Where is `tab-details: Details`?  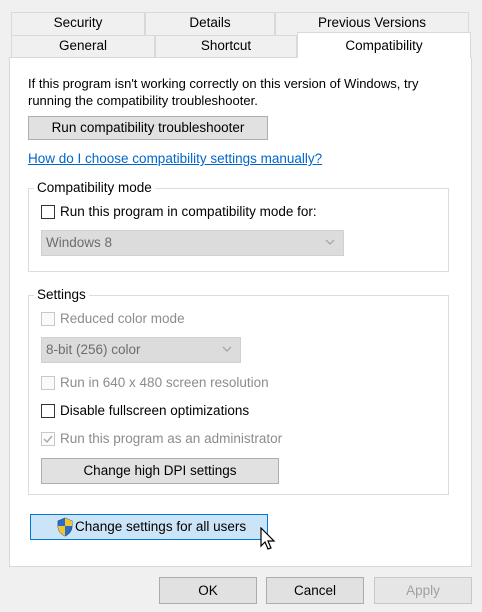
tab-details: Details is located at coordinates (210, 24).